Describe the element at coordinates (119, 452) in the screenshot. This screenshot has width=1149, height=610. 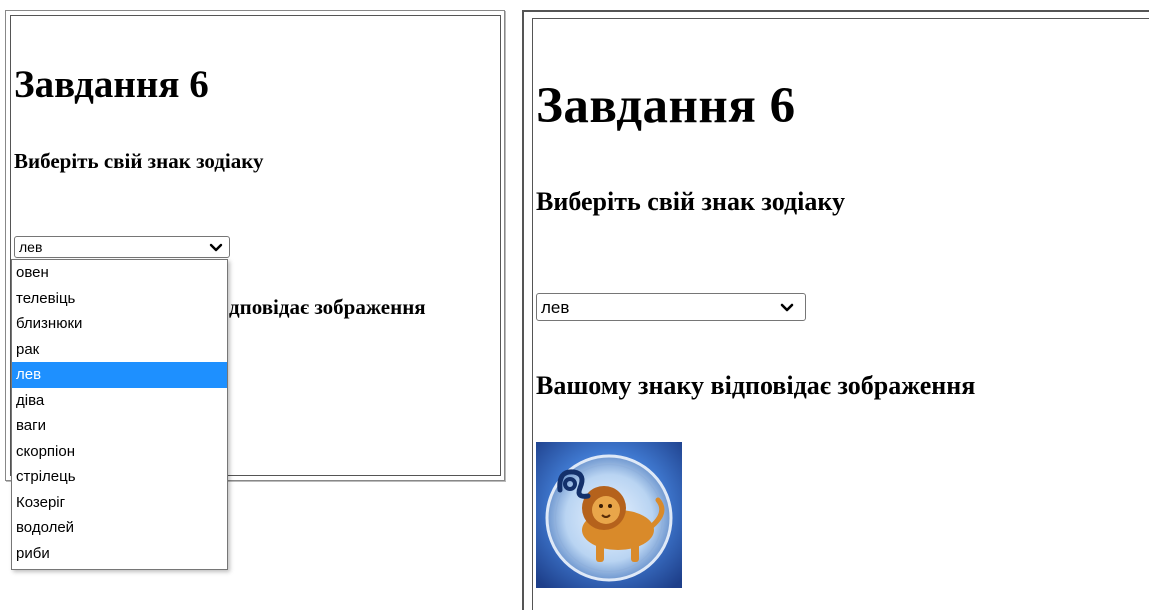
I see `zodiac-option: скорпіон` at that location.